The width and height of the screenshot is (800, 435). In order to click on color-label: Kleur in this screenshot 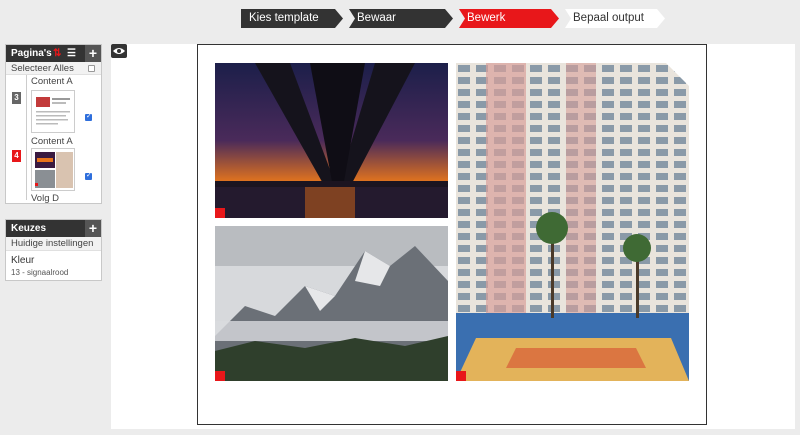, I will do `click(23, 260)`.